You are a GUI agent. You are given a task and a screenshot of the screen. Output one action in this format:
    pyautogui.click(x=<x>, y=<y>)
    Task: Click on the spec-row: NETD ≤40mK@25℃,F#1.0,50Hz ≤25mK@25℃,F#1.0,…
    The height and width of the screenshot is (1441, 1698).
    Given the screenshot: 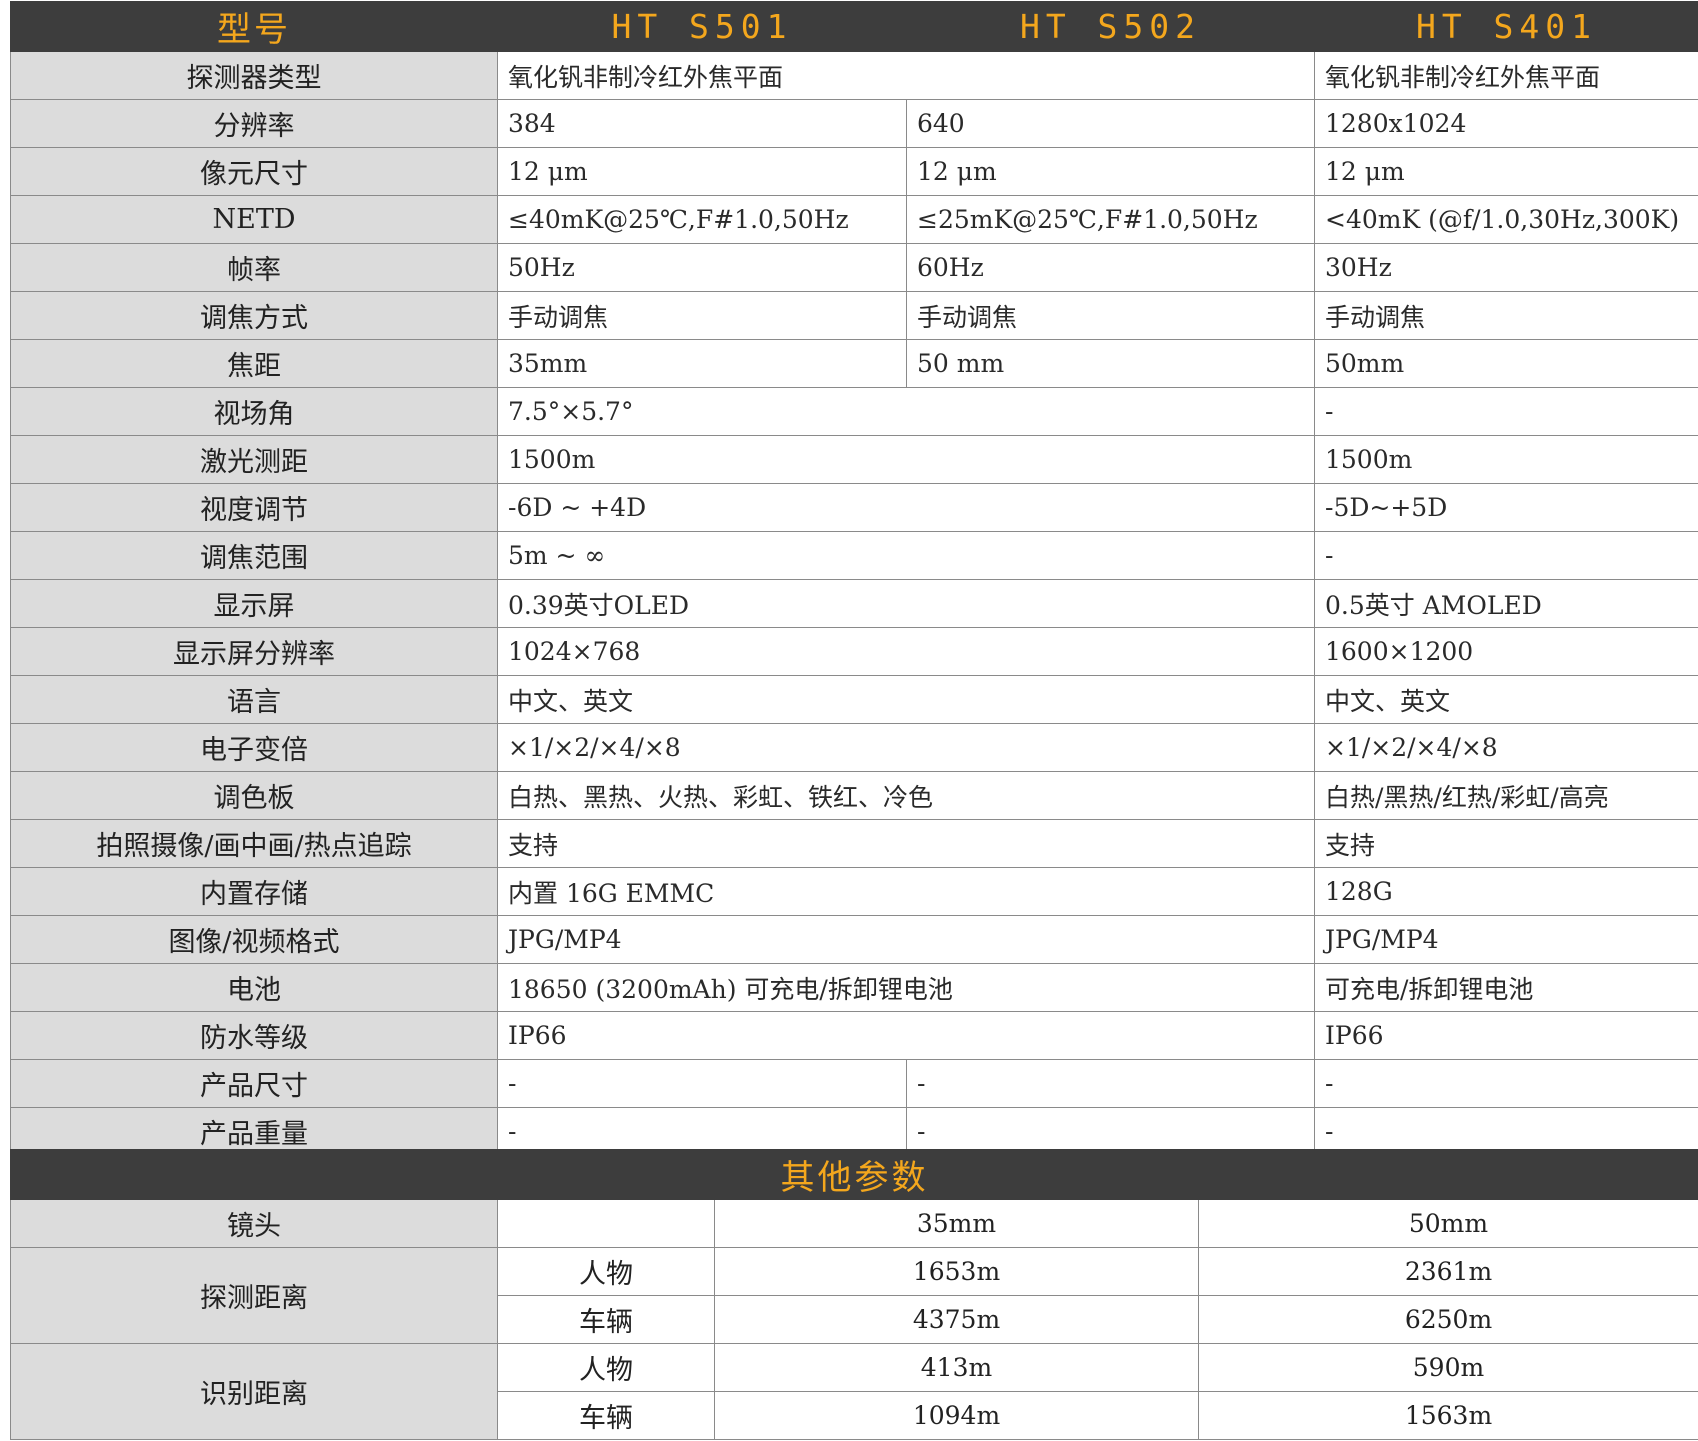 What is the action you would take?
    pyautogui.click(x=854, y=219)
    